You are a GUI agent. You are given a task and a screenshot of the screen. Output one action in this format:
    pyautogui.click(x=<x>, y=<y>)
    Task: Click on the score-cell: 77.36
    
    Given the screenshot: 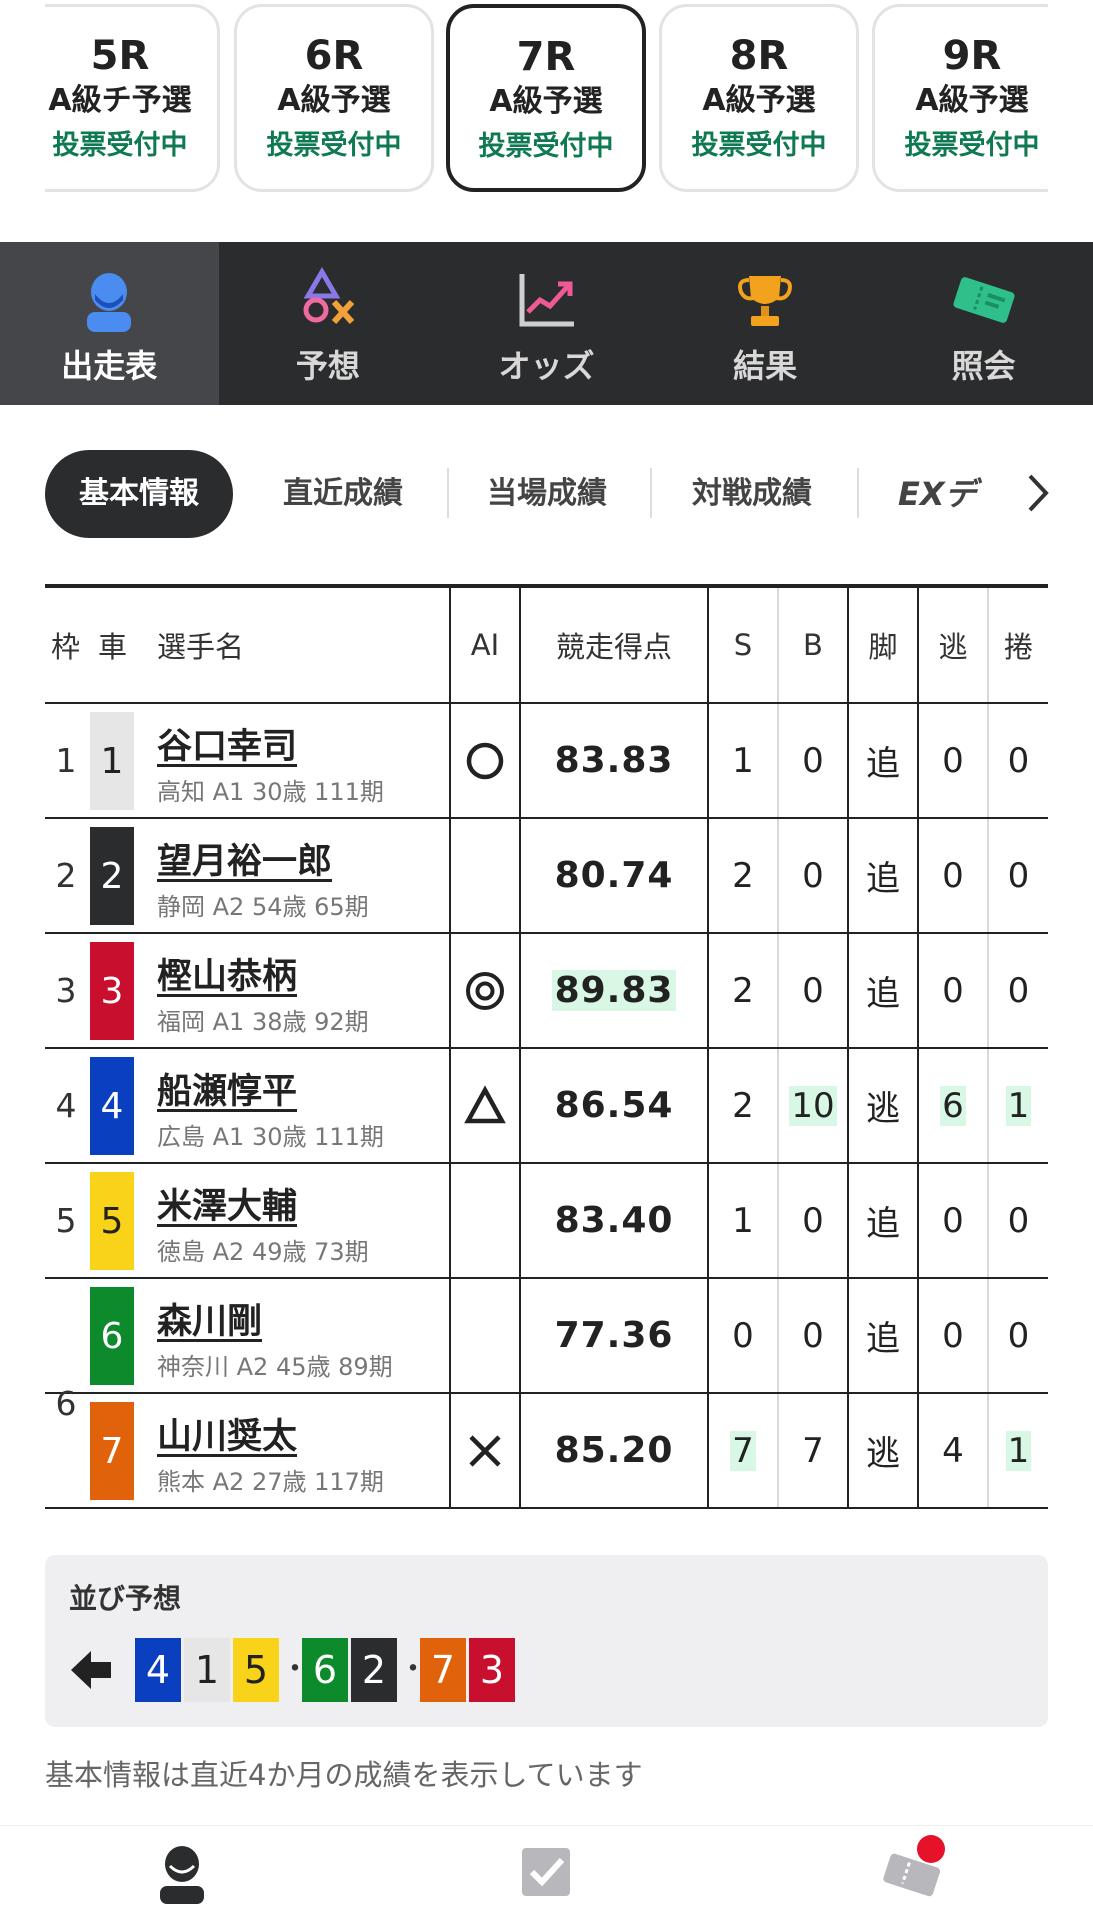 What is the action you would take?
    pyautogui.click(x=614, y=1335)
    